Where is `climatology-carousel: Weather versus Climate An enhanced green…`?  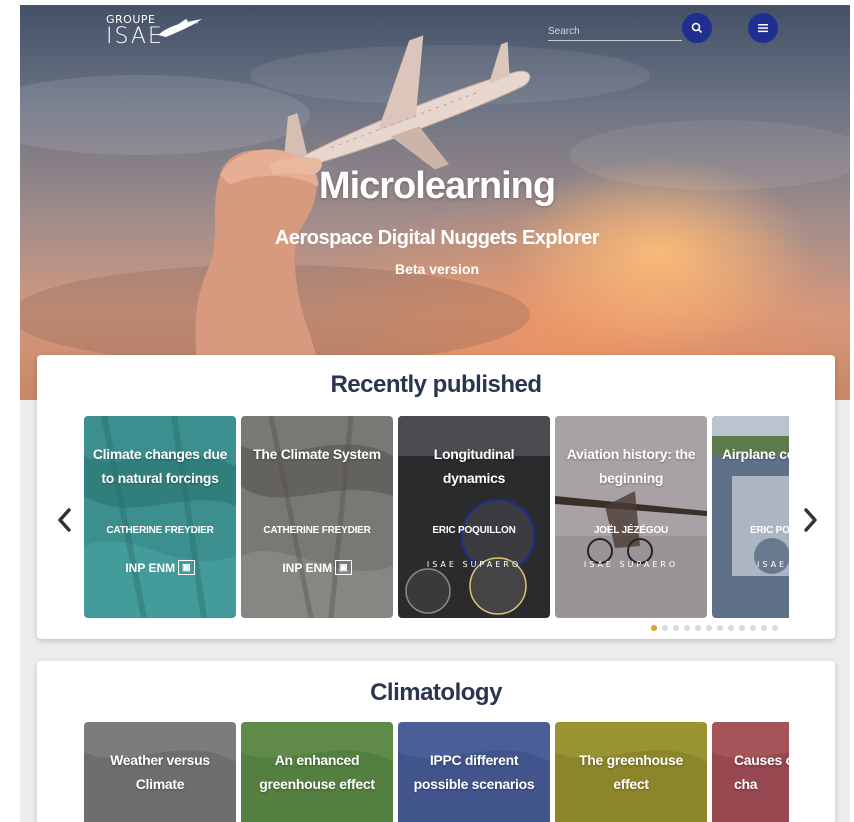
climatology-carousel: Weather versus Climate An enhanced green… is located at coordinates (436, 772).